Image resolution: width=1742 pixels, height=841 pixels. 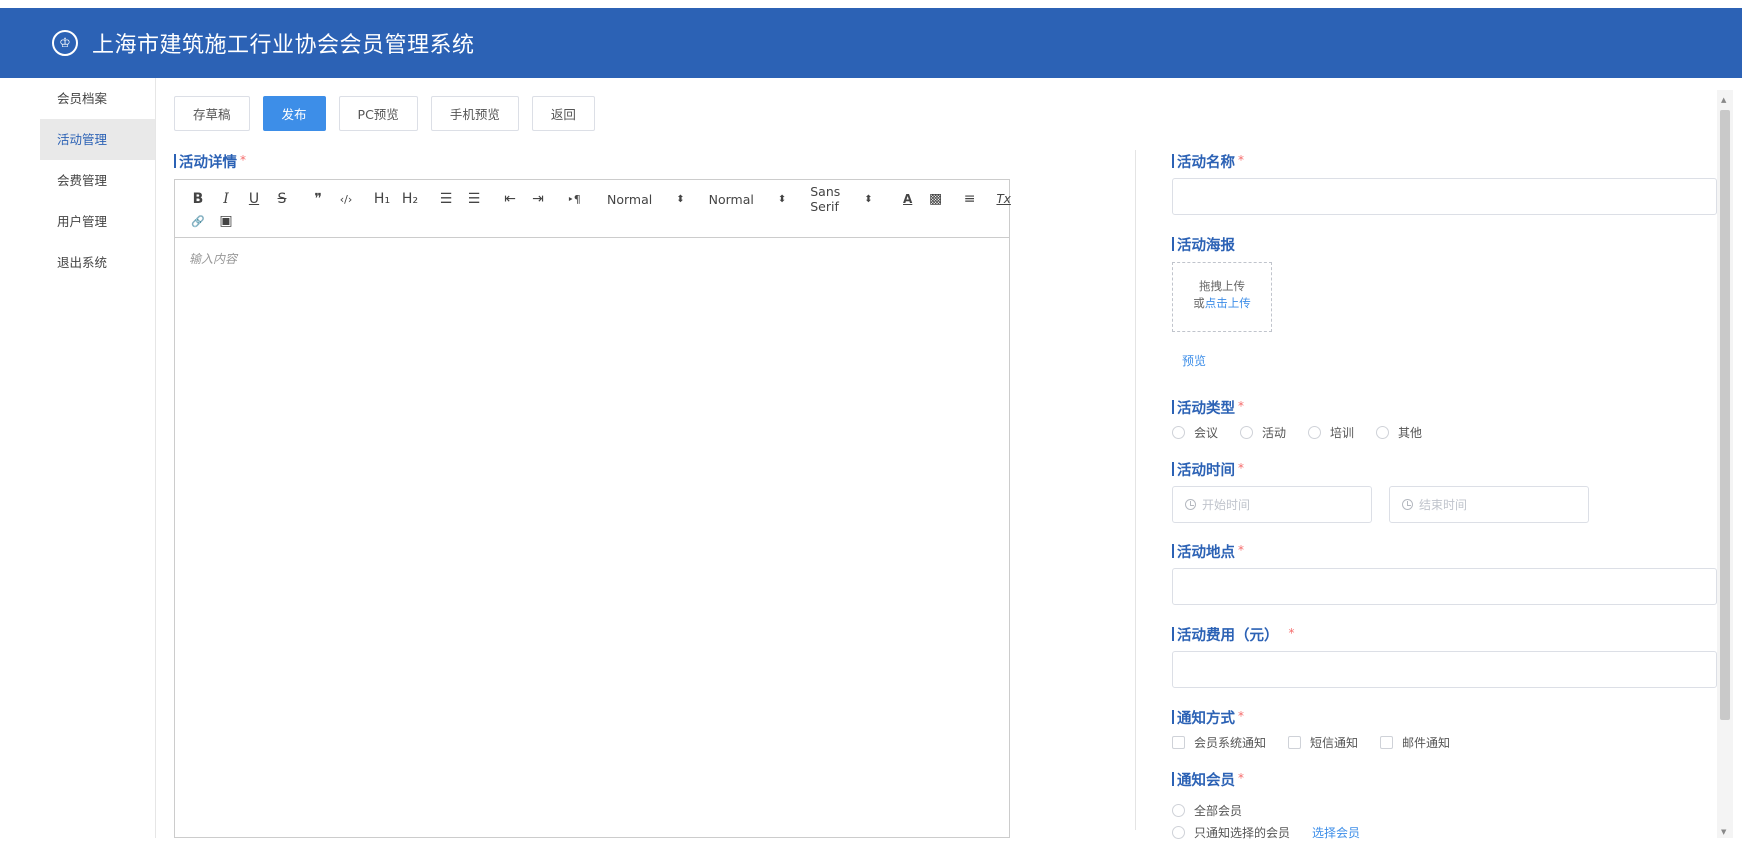 What do you see at coordinates (97, 262) in the screenshot?
I see `sidebar-item-logout: 退出系统` at bounding box center [97, 262].